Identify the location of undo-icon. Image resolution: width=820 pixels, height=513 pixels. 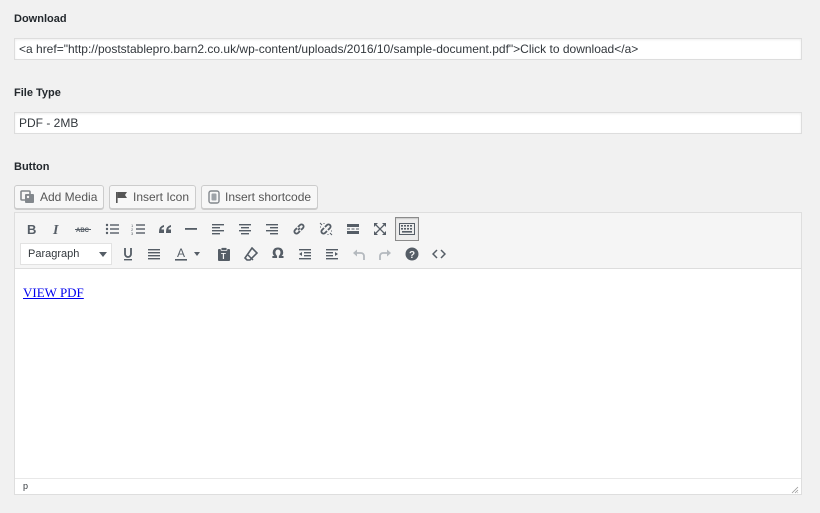
(359, 254).